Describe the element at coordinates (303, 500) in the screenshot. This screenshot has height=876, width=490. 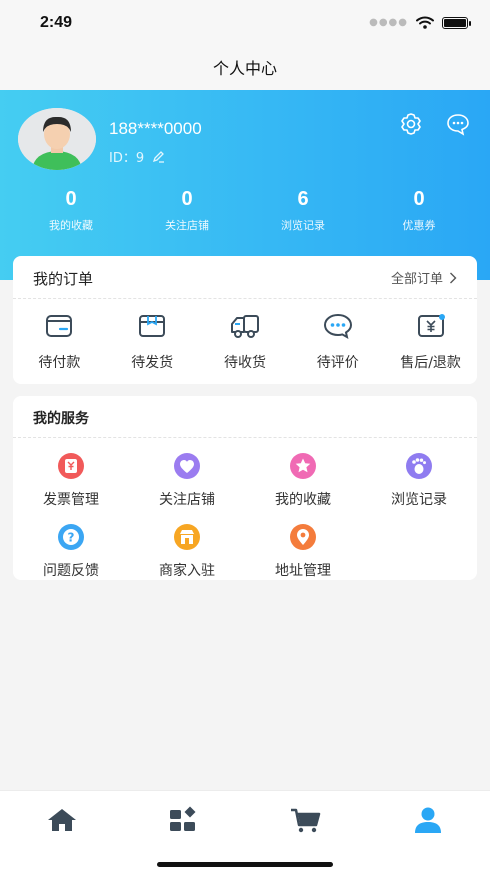
I see `service-label: 我的收藏` at that location.